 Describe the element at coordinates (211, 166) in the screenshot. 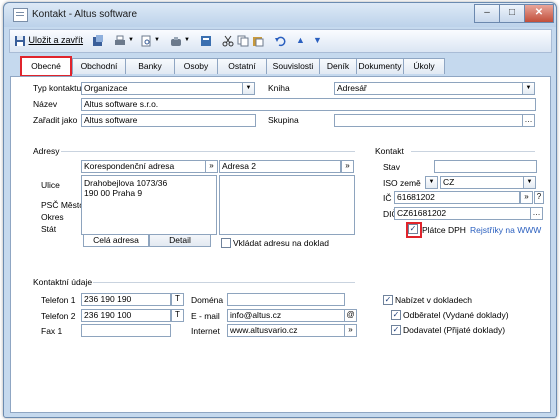

I see `address1-type-button: »` at that location.